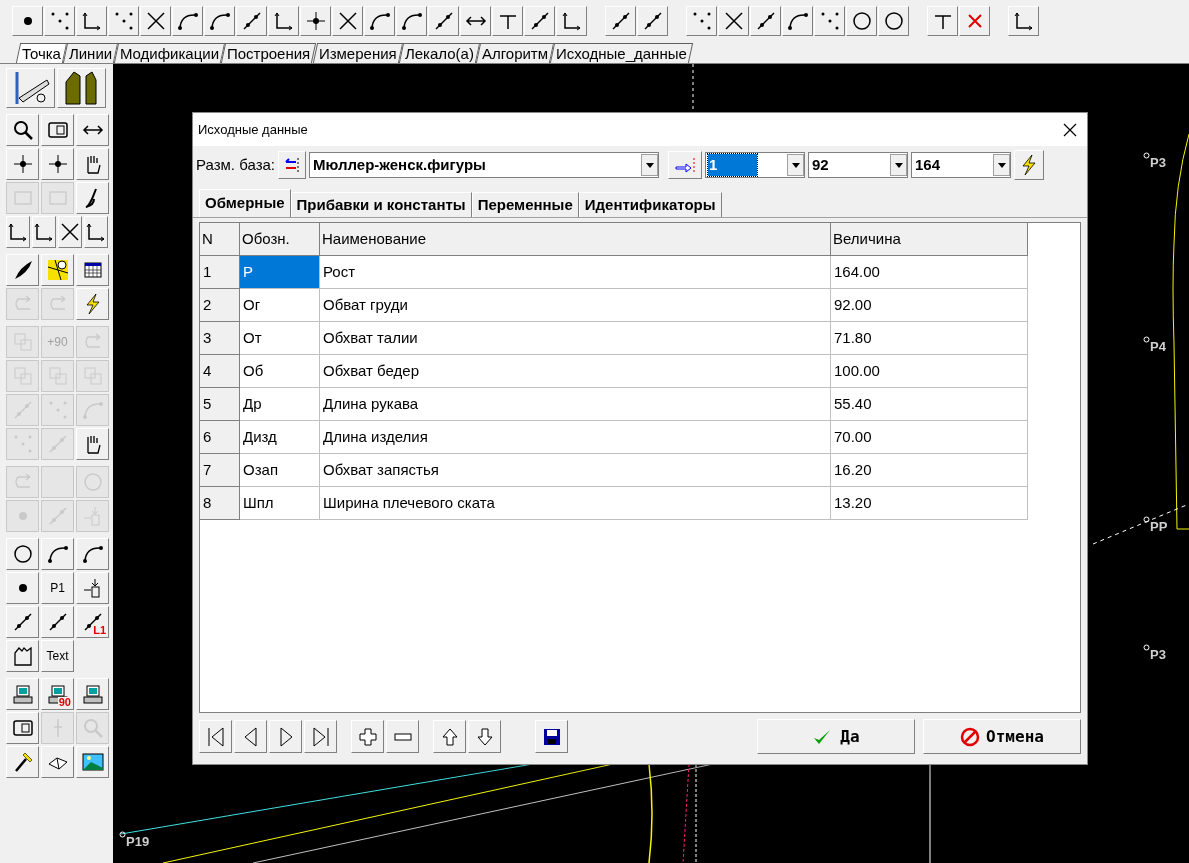  I want to click on tab: Точка, so click(41, 53).